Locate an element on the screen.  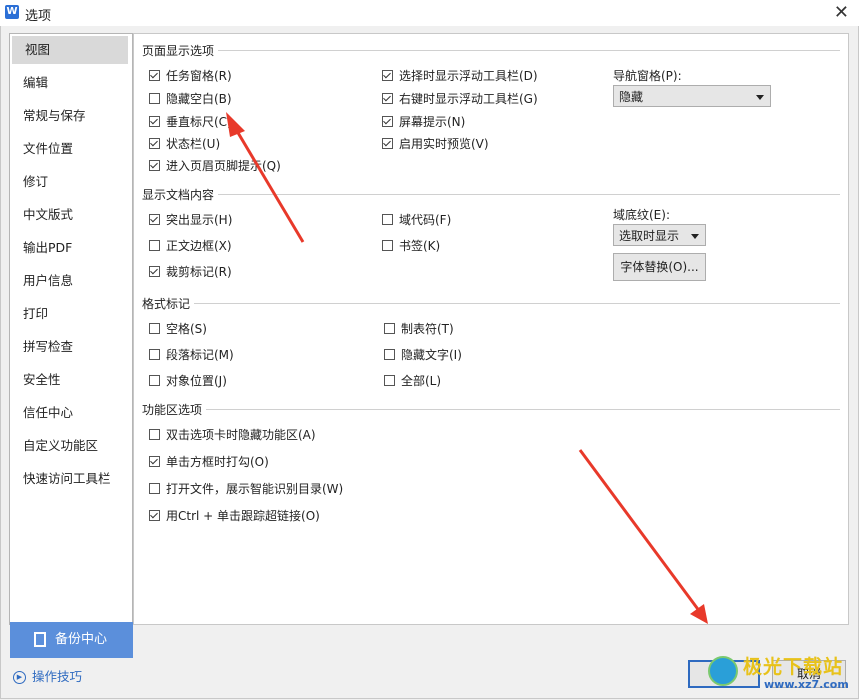
section-title-ribbon: 功能区选项 is located at coordinates (172, 410).